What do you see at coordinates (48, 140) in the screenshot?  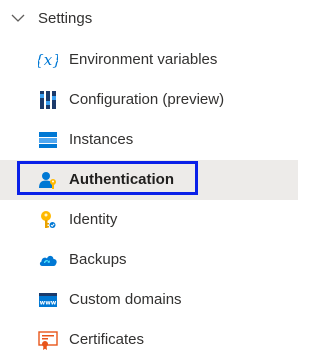 I see `instances-icon` at bounding box center [48, 140].